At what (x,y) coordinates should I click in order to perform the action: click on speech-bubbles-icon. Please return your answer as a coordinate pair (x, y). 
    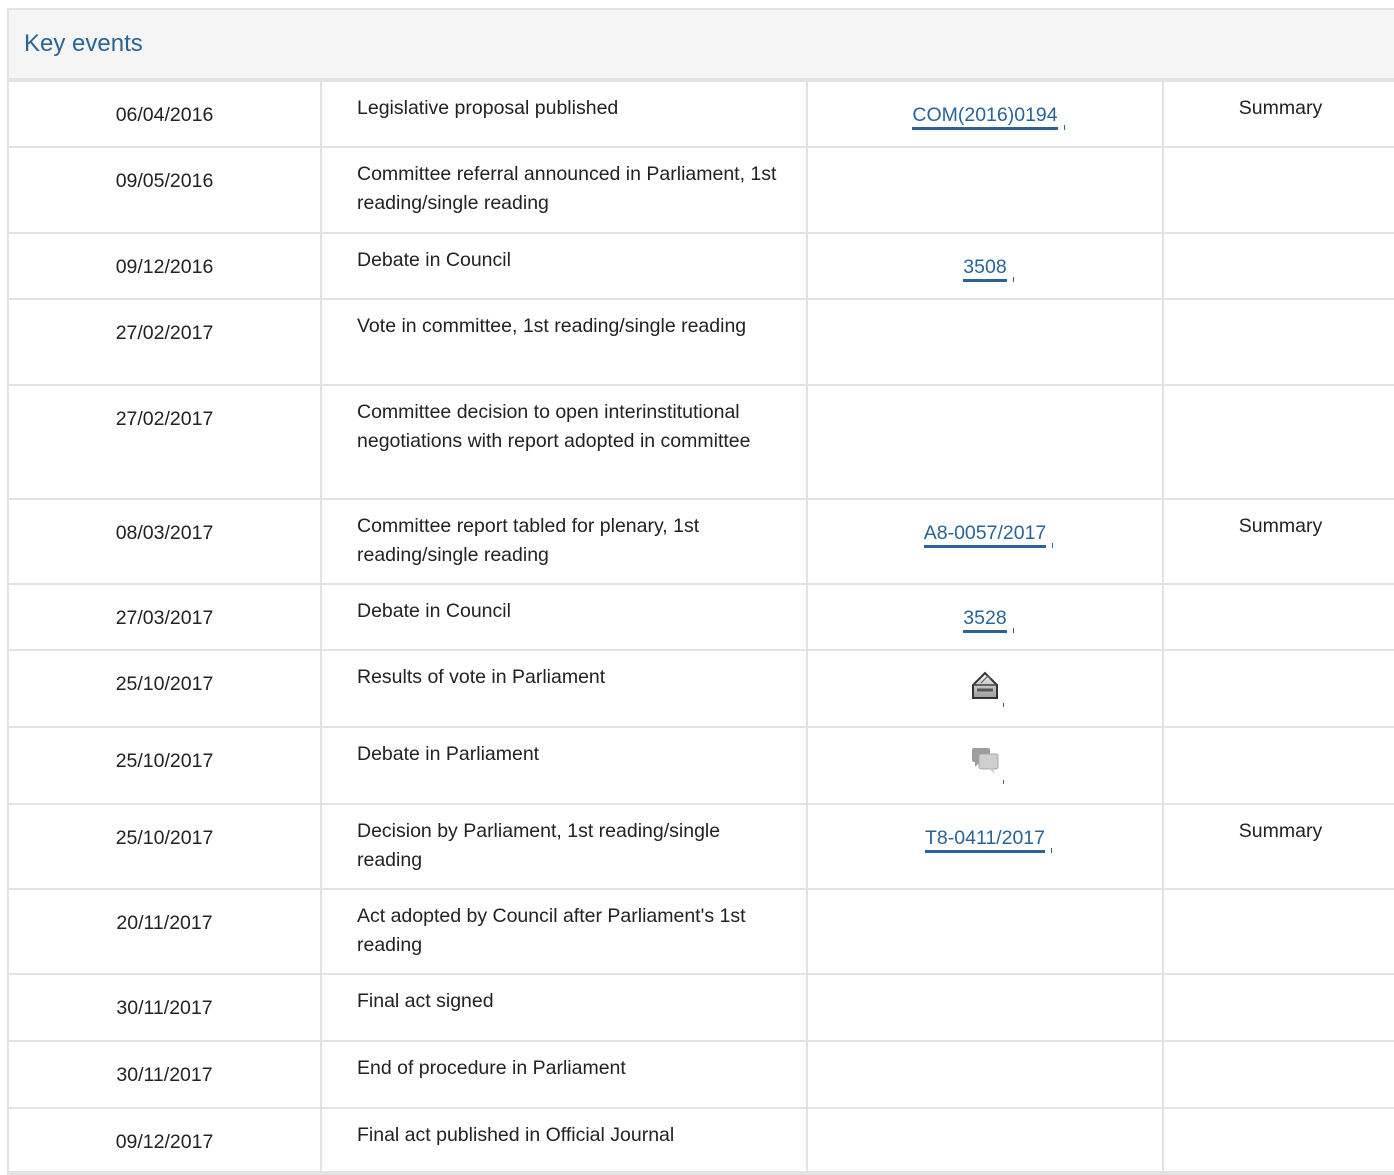
    Looking at the image, I should click on (986, 764).